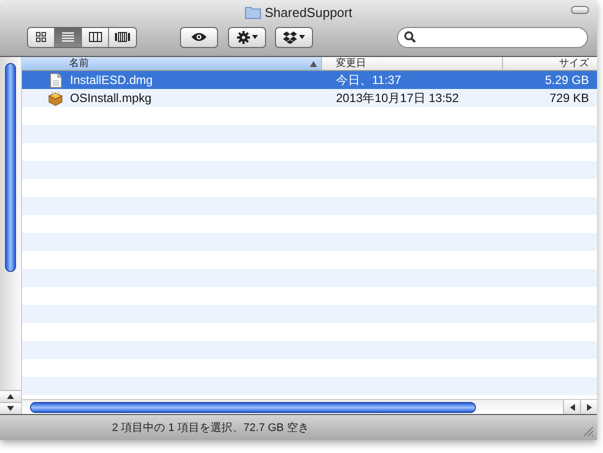 The height and width of the screenshot is (453, 603). Describe the element at coordinates (412, 63) in the screenshot. I see `column-header: 変更日` at that location.